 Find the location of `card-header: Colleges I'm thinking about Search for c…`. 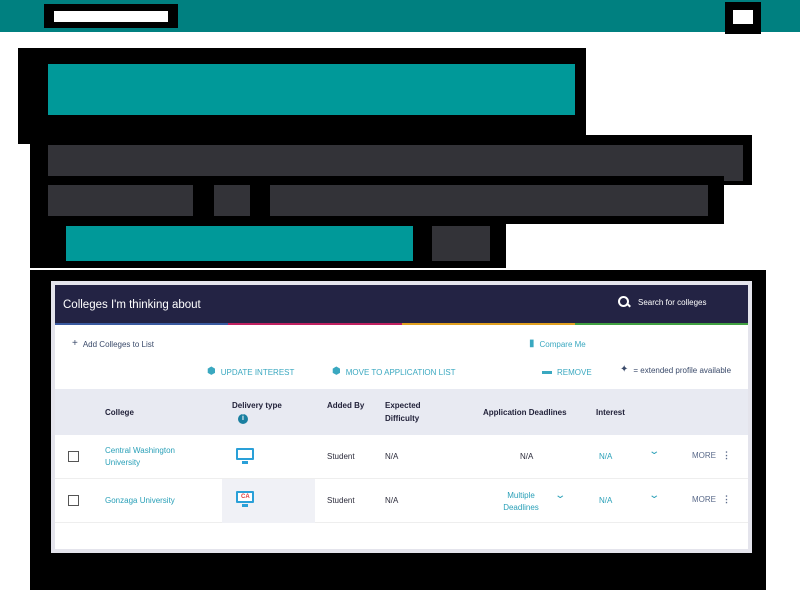

card-header: Colleges I'm thinking about Search for c… is located at coordinates (401, 304).